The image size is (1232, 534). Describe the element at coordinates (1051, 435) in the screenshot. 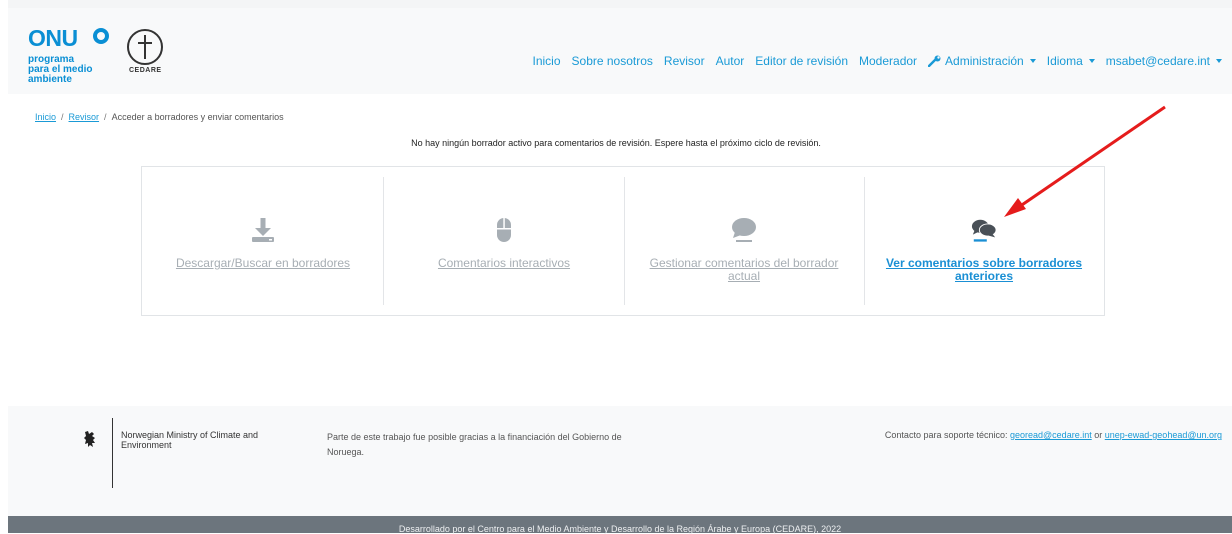

I see `contact-email-georead: georead@cedare.int` at that location.